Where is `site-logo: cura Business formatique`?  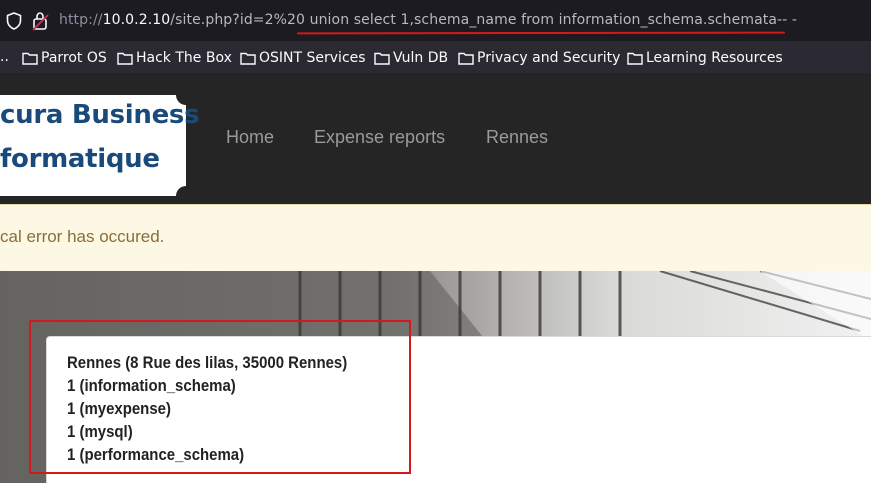 site-logo: cura Business formatique is located at coordinates (100, 145).